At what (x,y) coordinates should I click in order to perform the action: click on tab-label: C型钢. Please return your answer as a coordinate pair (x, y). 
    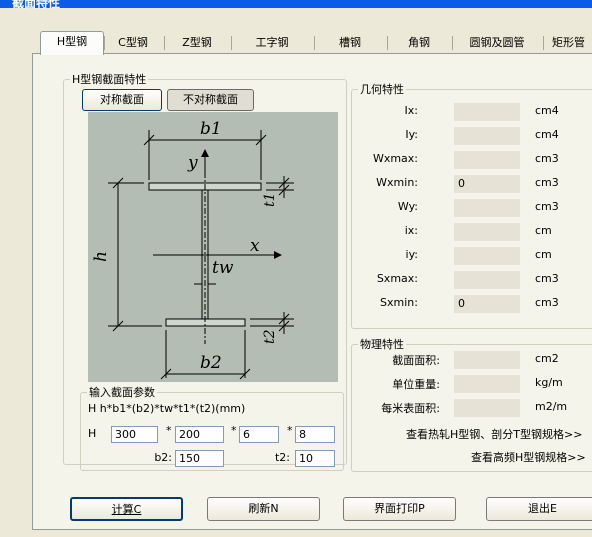
    Looking at the image, I should click on (133, 42).